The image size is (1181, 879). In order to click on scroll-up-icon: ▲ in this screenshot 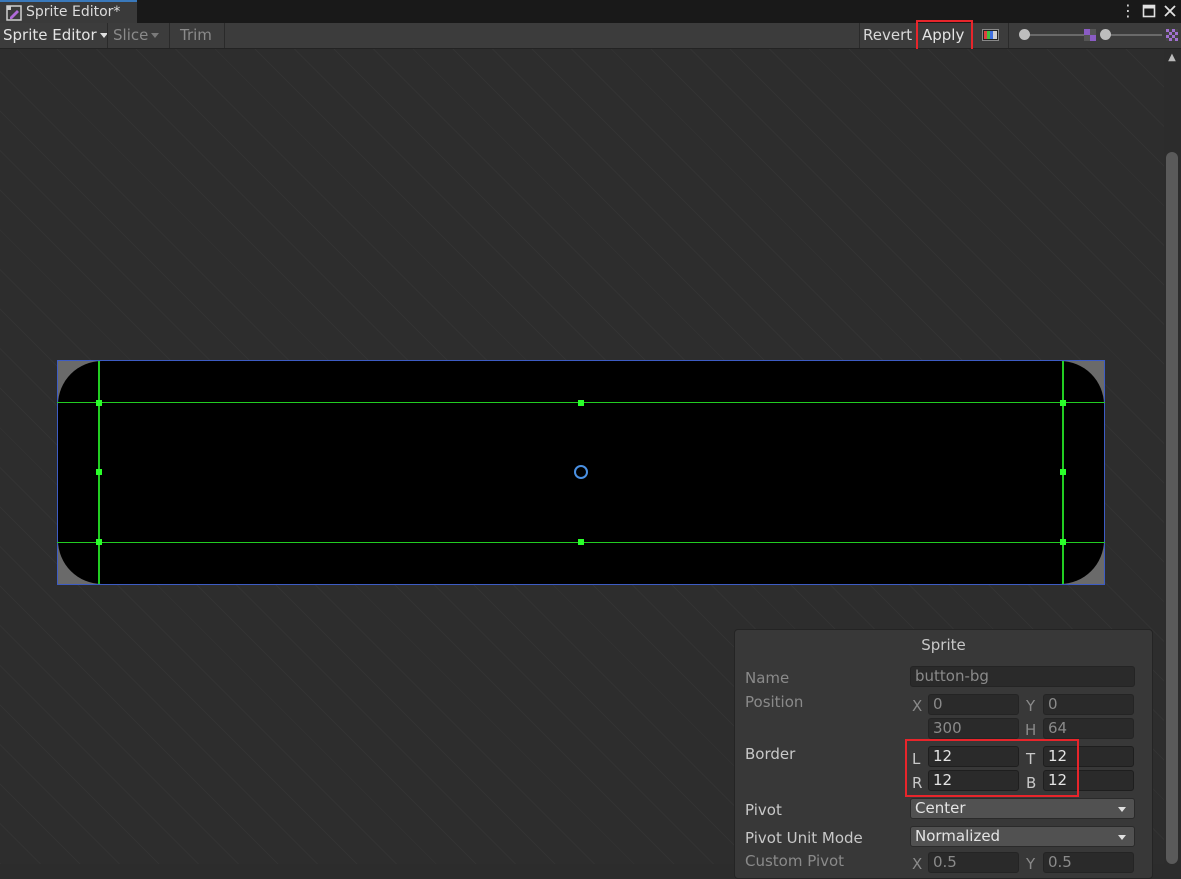, I will do `click(1172, 58)`.